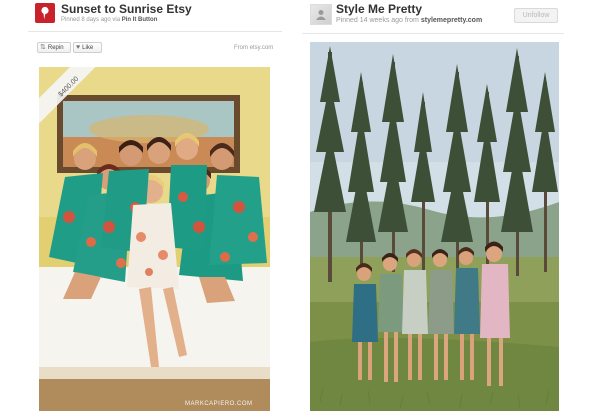 The height and width of the screenshot is (414, 600). I want to click on pin-meta-text: Pinned 8 days ago via, so click(91, 20).